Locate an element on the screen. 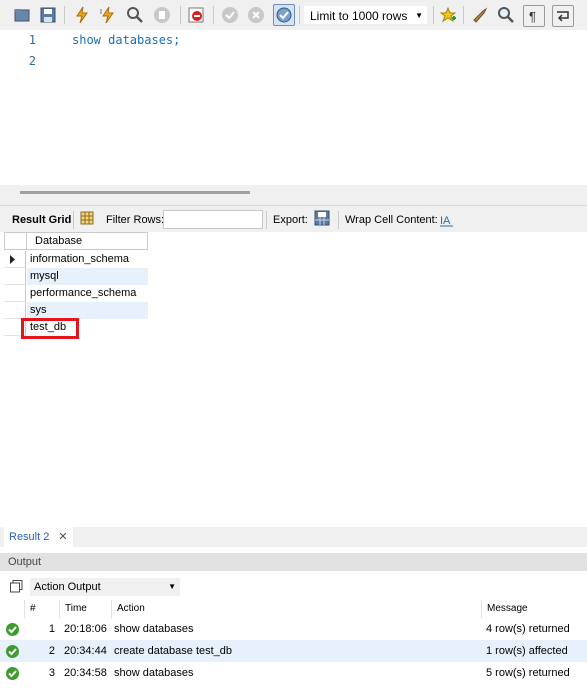 The width and height of the screenshot is (587, 690). output-toolbar: Action Output ▼ is located at coordinates (293, 586).